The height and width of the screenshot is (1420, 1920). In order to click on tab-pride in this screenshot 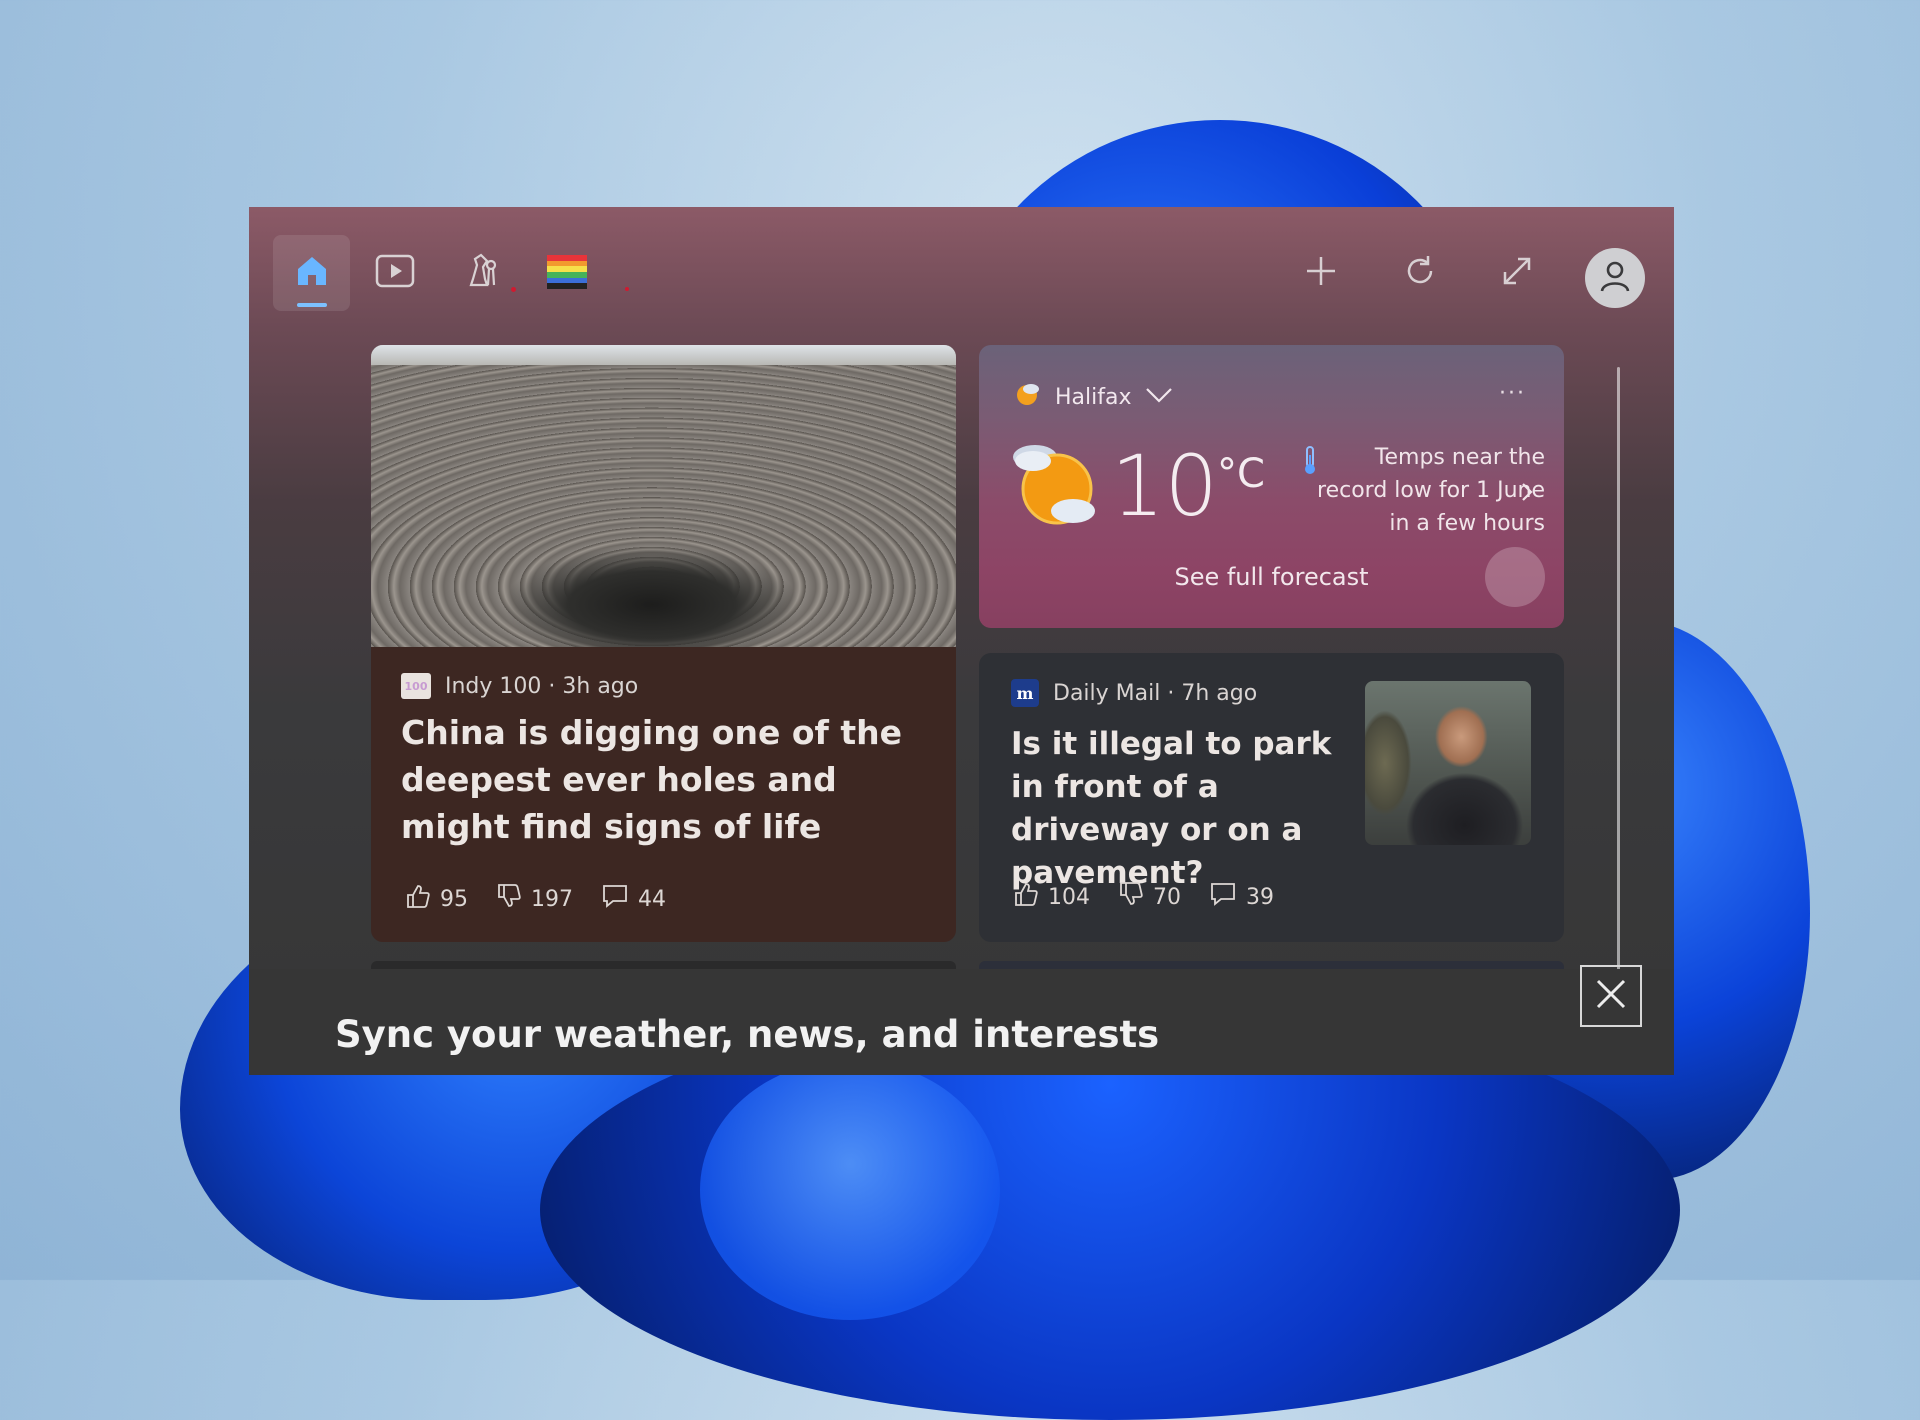, I will do `click(567, 272)`.